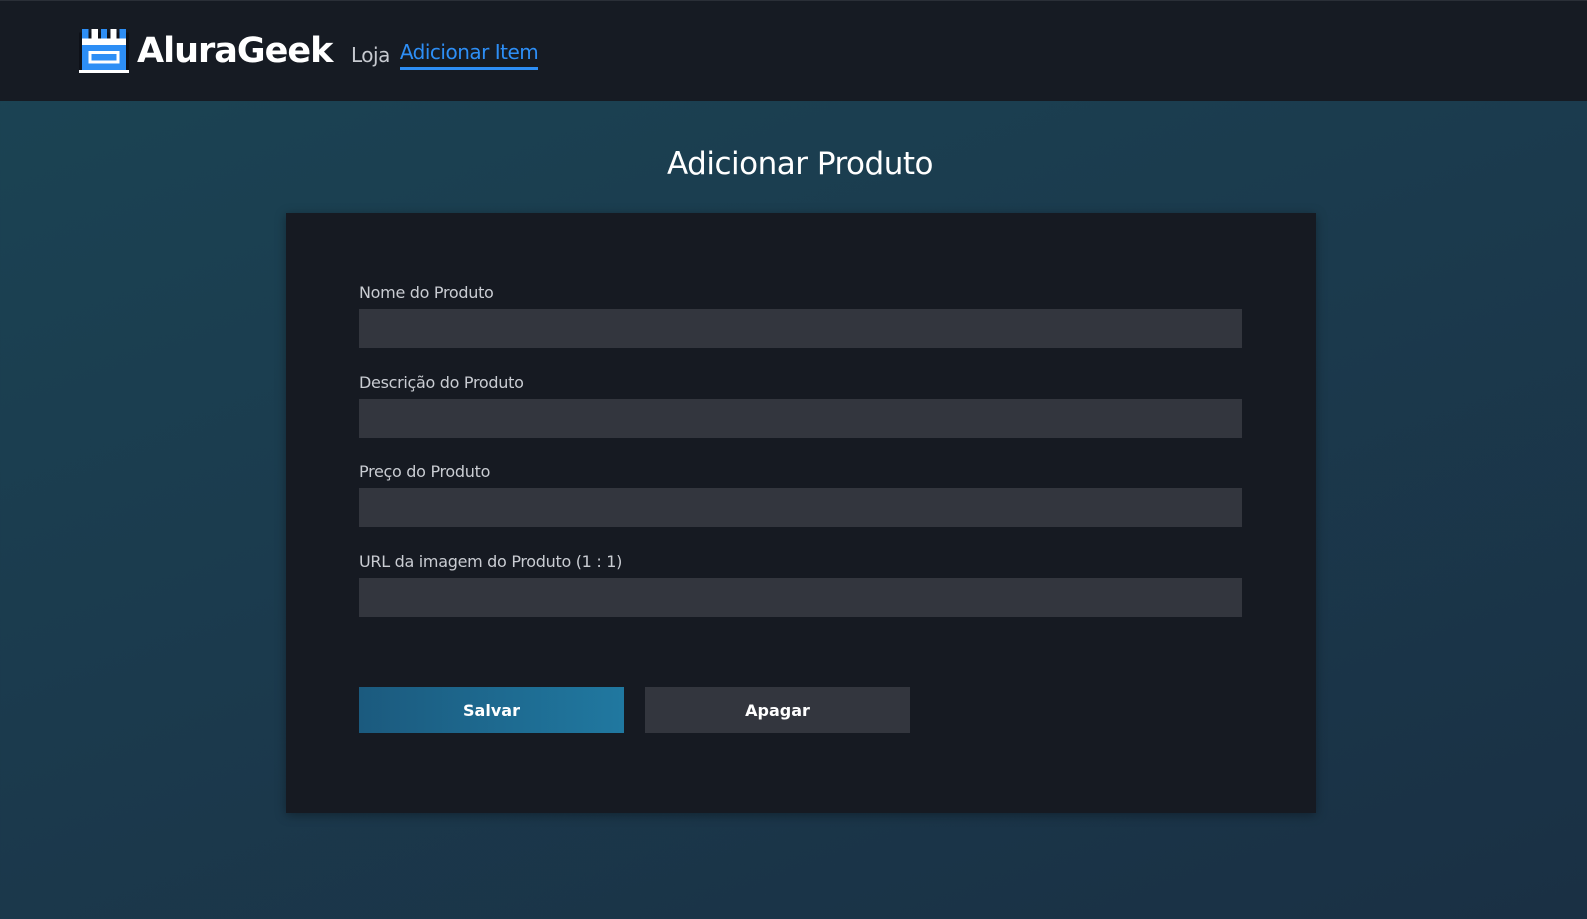 The width and height of the screenshot is (1587, 919). What do you see at coordinates (800, 507) in the screenshot?
I see `preco-produto-input` at bounding box center [800, 507].